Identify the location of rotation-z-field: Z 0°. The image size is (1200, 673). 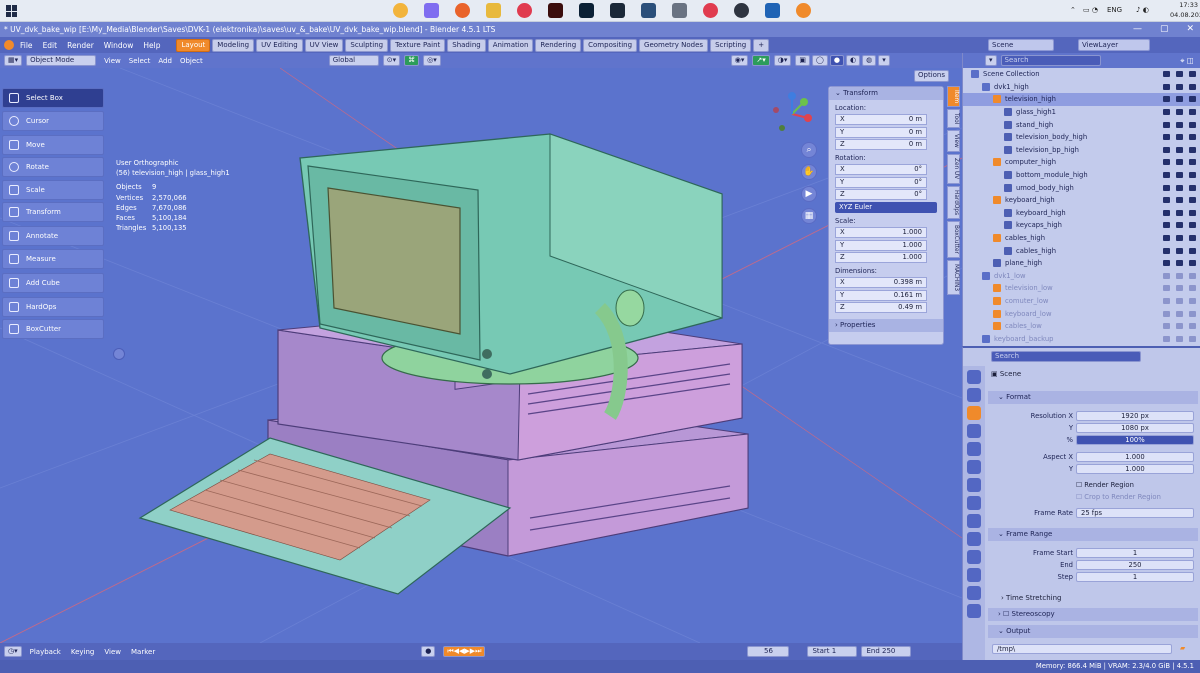
(881, 194).